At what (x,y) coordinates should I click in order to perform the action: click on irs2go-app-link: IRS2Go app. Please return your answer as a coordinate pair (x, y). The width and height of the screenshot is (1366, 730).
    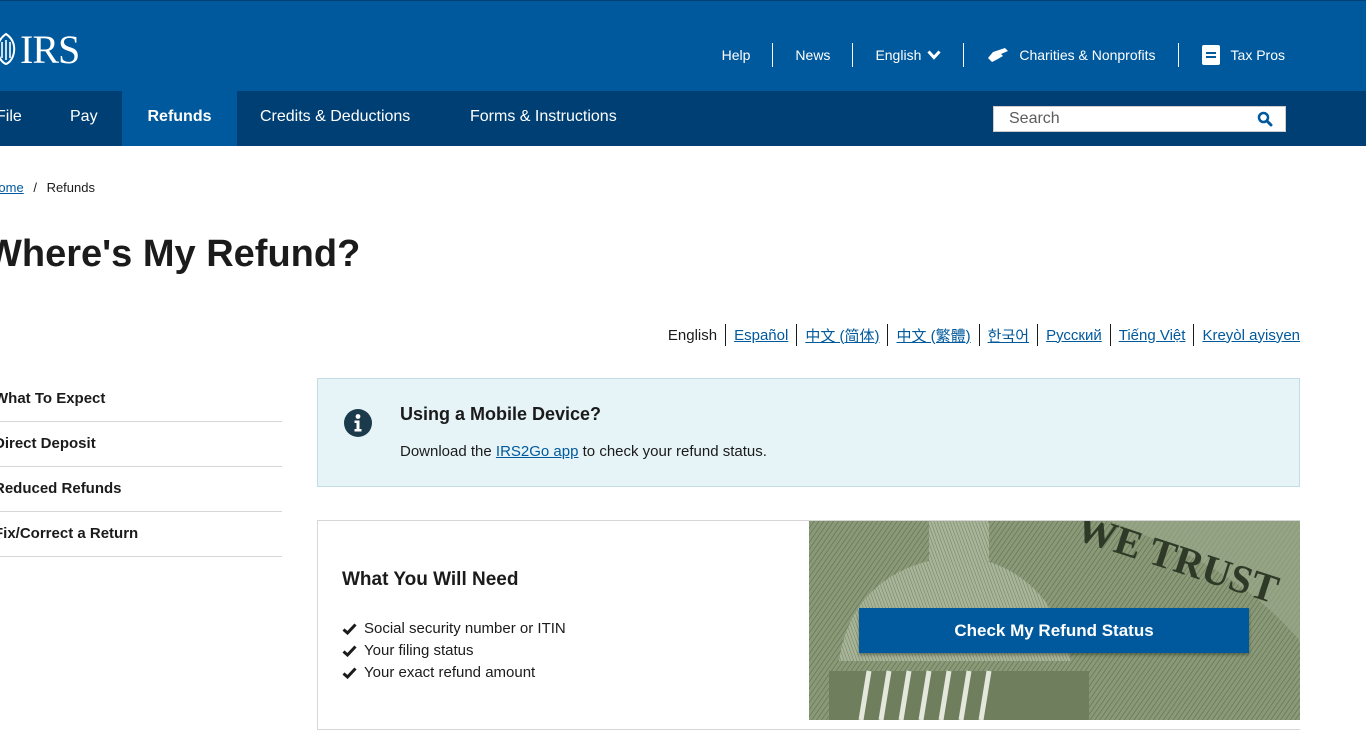
    Looking at the image, I should click on (537, 451).